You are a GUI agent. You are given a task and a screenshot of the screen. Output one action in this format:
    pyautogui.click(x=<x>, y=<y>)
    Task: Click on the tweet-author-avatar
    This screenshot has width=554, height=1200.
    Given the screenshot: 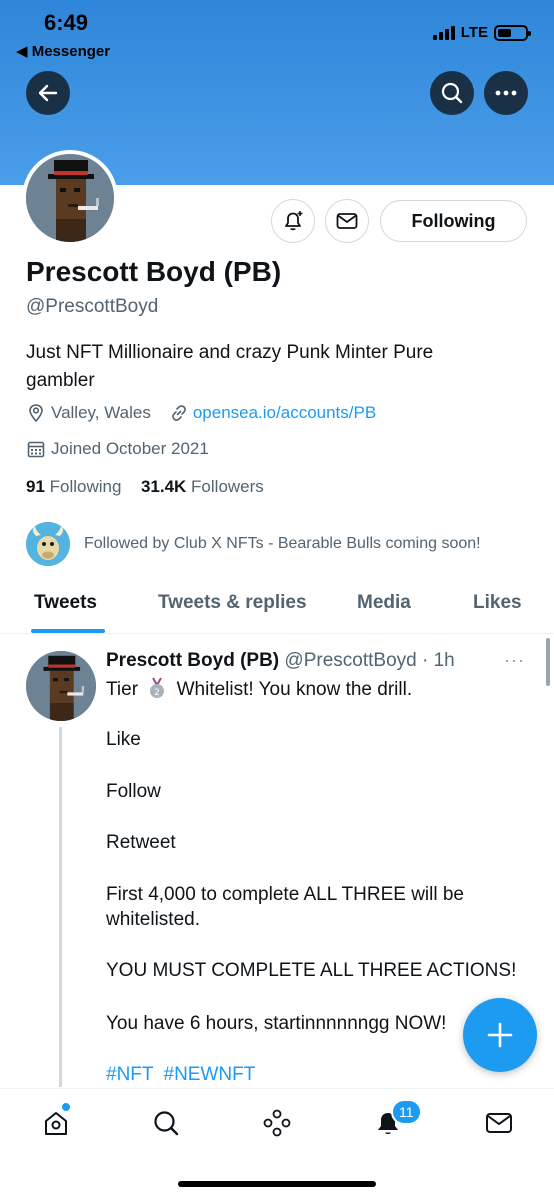 What is the action you would take?
    pyautogui.click(x=61, y=686)
    